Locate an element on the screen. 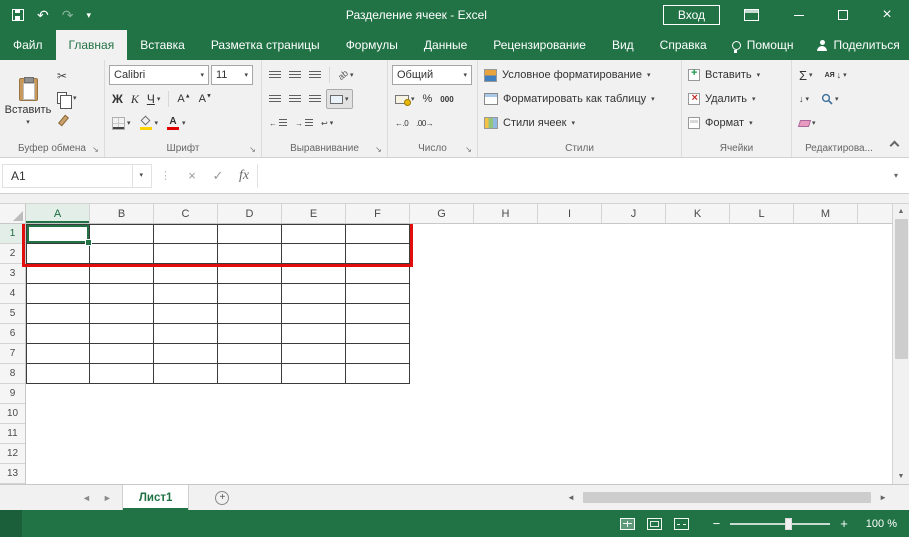  cell-J7 is located at coordinates (634, 354).